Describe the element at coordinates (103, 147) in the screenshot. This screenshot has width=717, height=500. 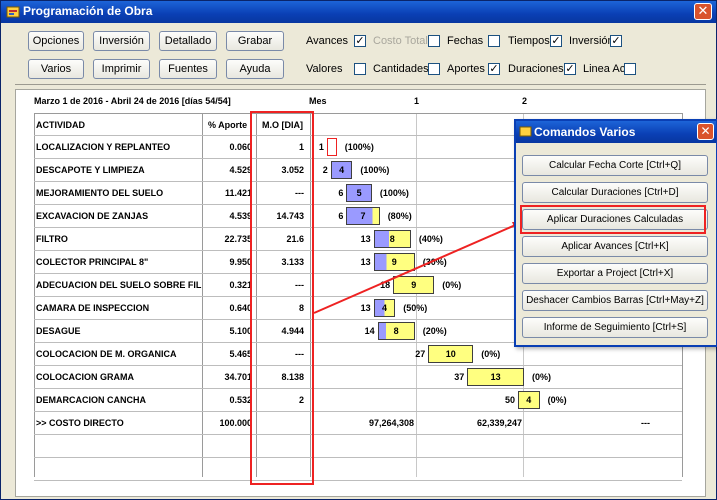
I see `activity-cell: LOCALIZACION Y REPLANTEO` at that location.